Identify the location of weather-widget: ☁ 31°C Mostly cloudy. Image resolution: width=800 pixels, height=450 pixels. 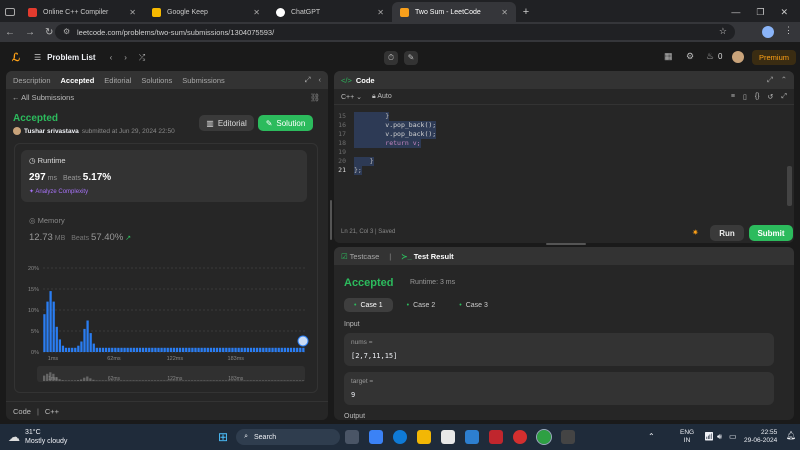
(37, 437).